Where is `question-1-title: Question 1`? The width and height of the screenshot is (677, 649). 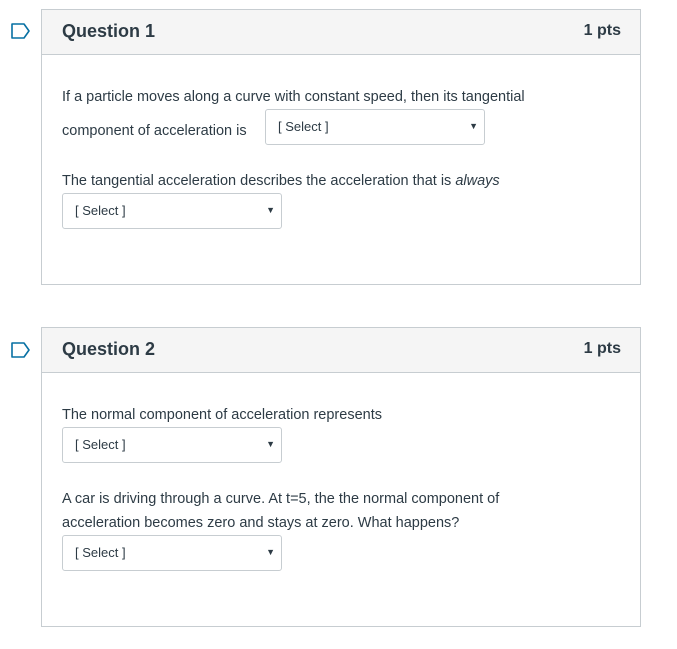 question-1-title: Question 1 is located at coordinates (109, 31).